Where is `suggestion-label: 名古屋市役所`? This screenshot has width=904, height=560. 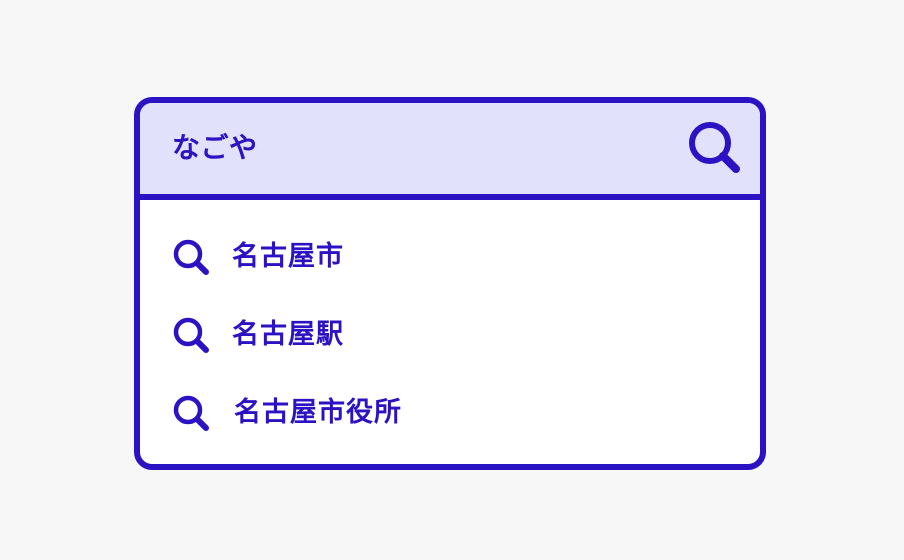 suggestion-label: 名古屋市役所 is located at coordinates (318, 412).